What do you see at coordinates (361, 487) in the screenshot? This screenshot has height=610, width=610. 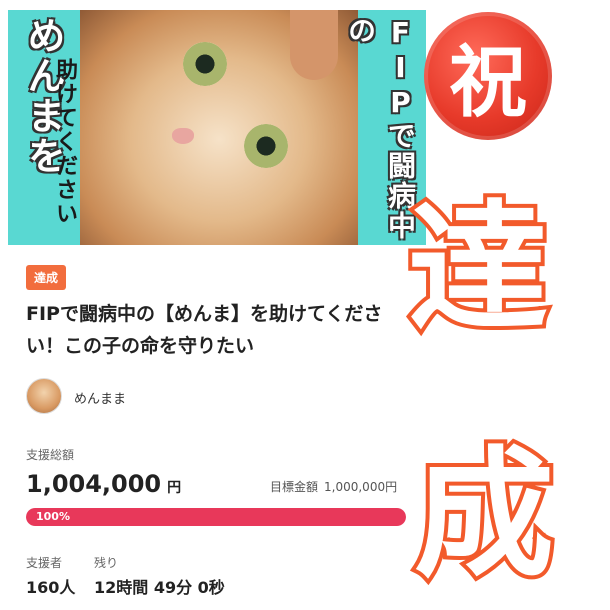 I see `goal-value: 1,000,000円` at bounding box center [361, 487].